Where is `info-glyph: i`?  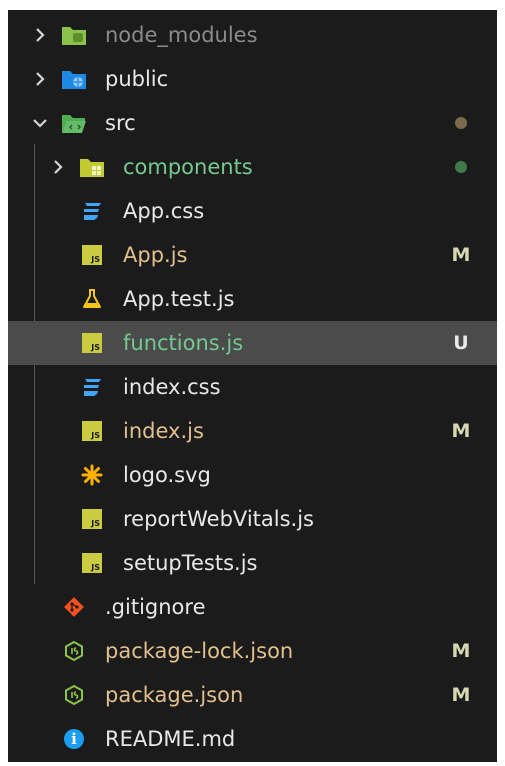
info-glyph: i is located at coordinates (74, 739).